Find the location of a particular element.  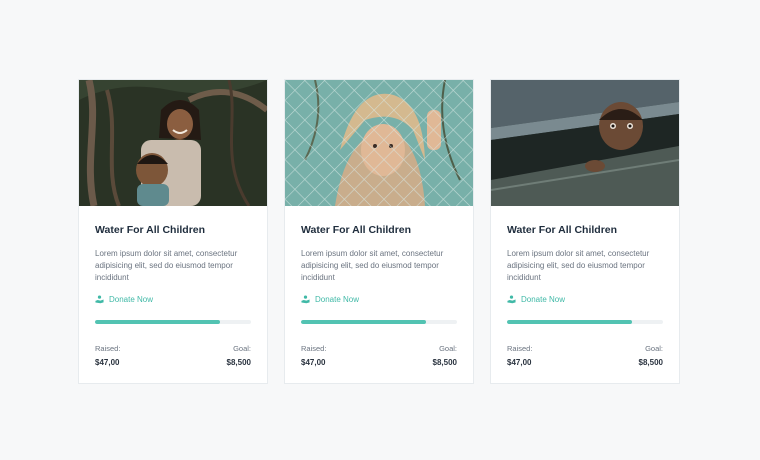

campaign-photo-children-laughing is located at coordinates (173, 143).